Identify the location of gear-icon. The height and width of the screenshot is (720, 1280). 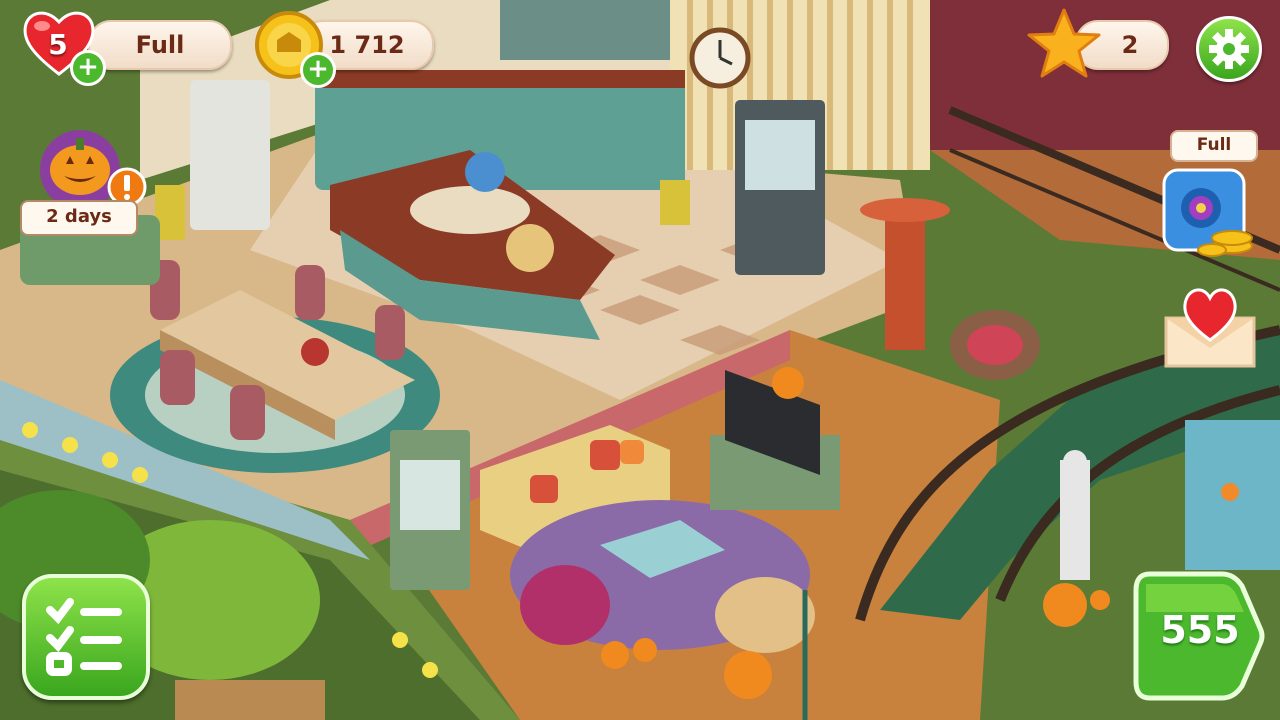
(1229, 49).